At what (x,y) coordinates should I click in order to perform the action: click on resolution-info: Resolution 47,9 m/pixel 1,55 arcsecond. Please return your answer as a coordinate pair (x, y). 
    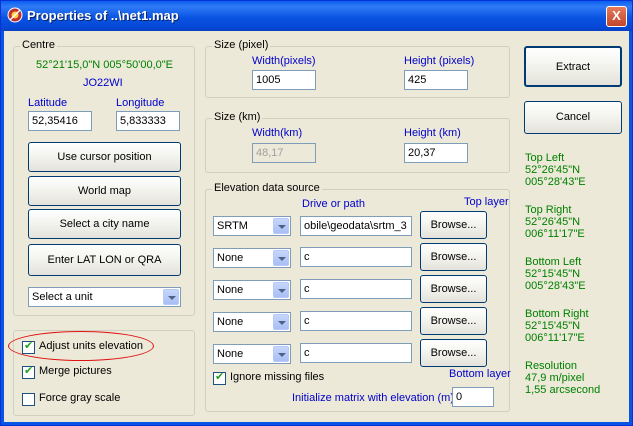
    Looking at the image, I should click on (563, 378).